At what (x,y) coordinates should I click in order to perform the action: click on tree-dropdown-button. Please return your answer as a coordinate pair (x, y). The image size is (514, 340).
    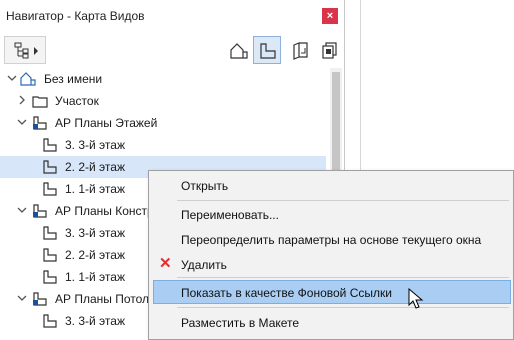
    Looking at the image, I should click on (25, 50).